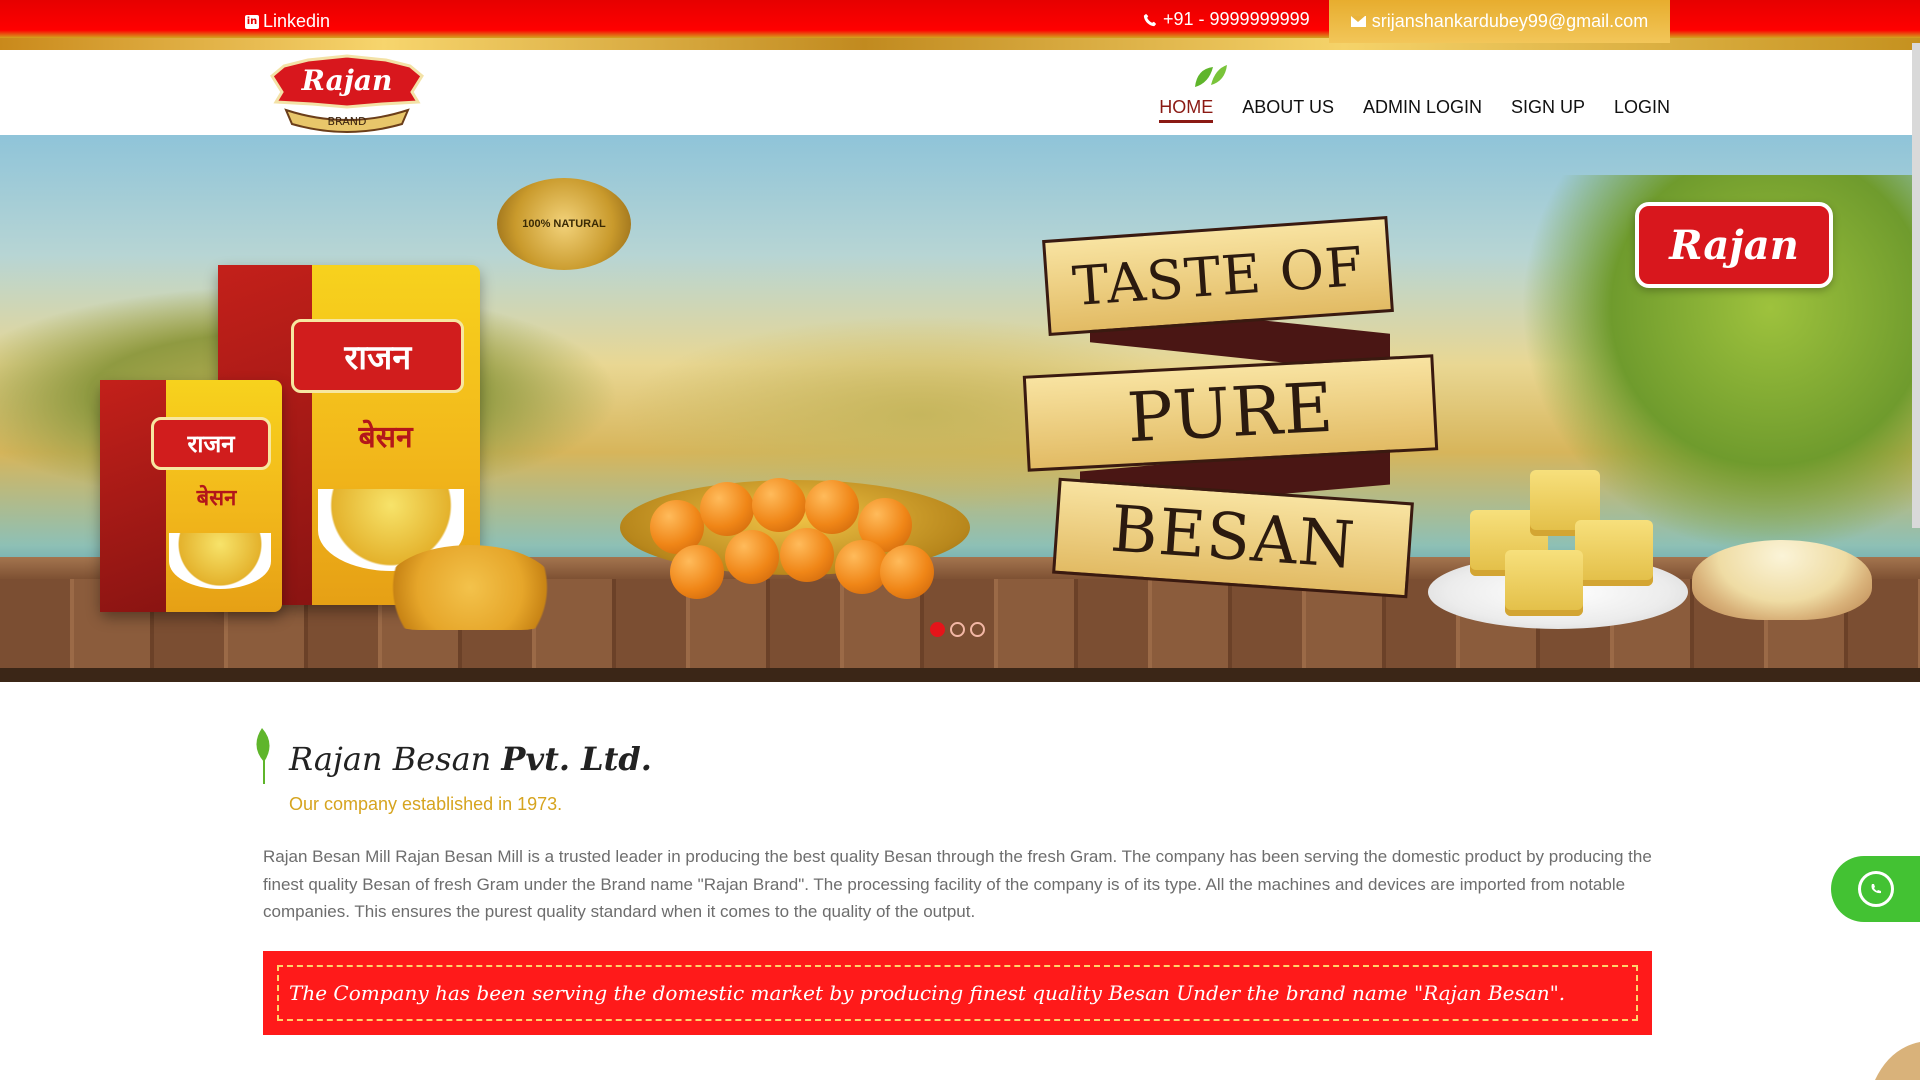  I want to click on slider-dots, so click(957, 629).